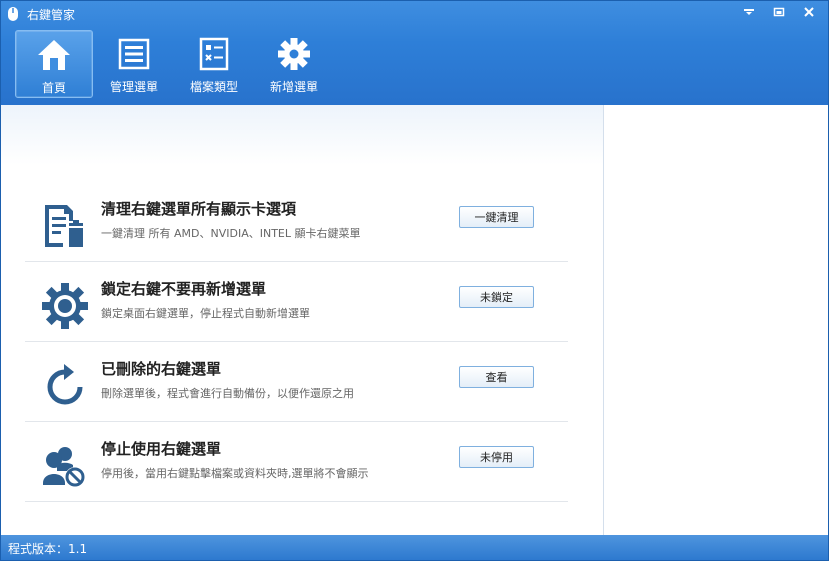  What do you see at coordinates (54, 55) in the screenshot?
I see `home-icon` at bounding box center [54, 55].